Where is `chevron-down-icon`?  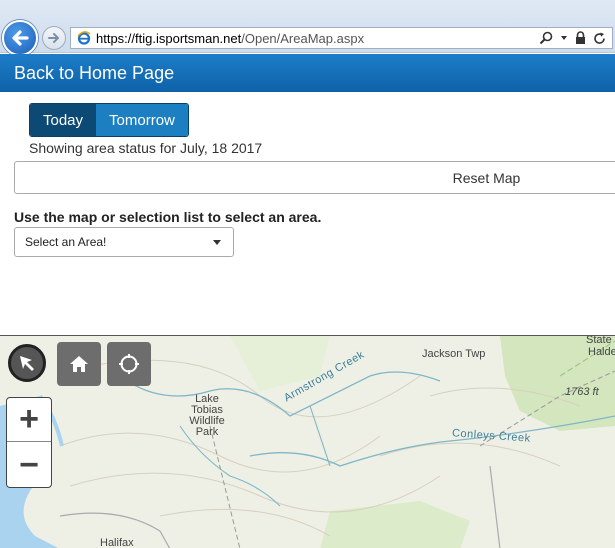
chevron-down-icon is located at coordinates (217, 242).